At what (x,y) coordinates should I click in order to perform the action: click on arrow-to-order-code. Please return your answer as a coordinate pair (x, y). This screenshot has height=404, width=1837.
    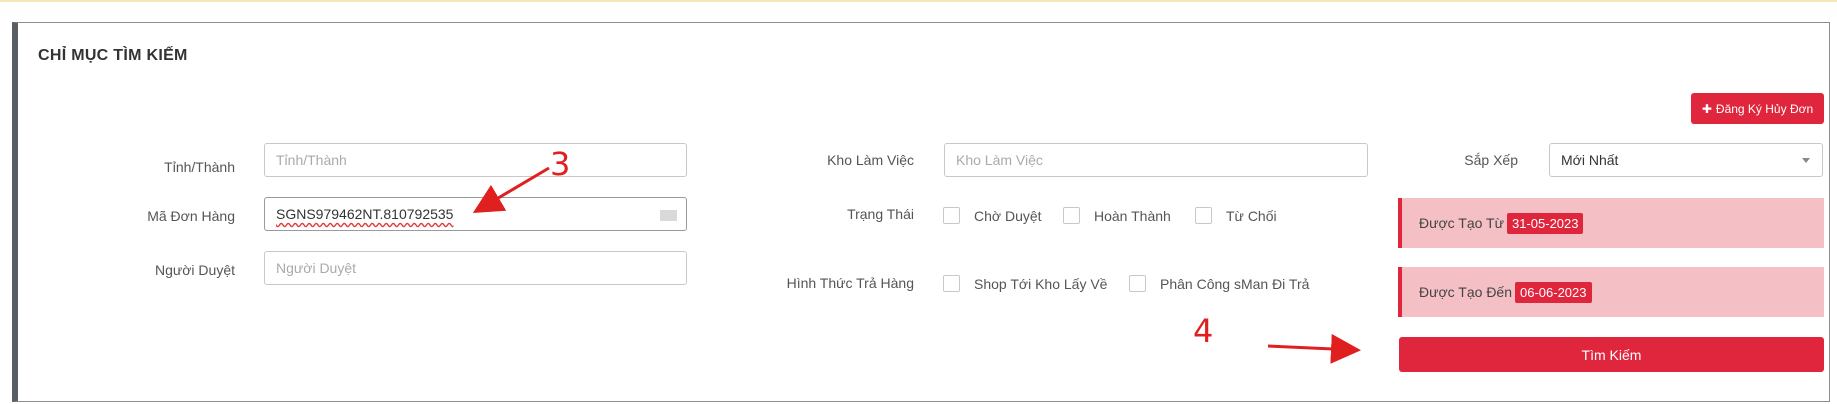
    Looking at the image, I should click on (511, 190).